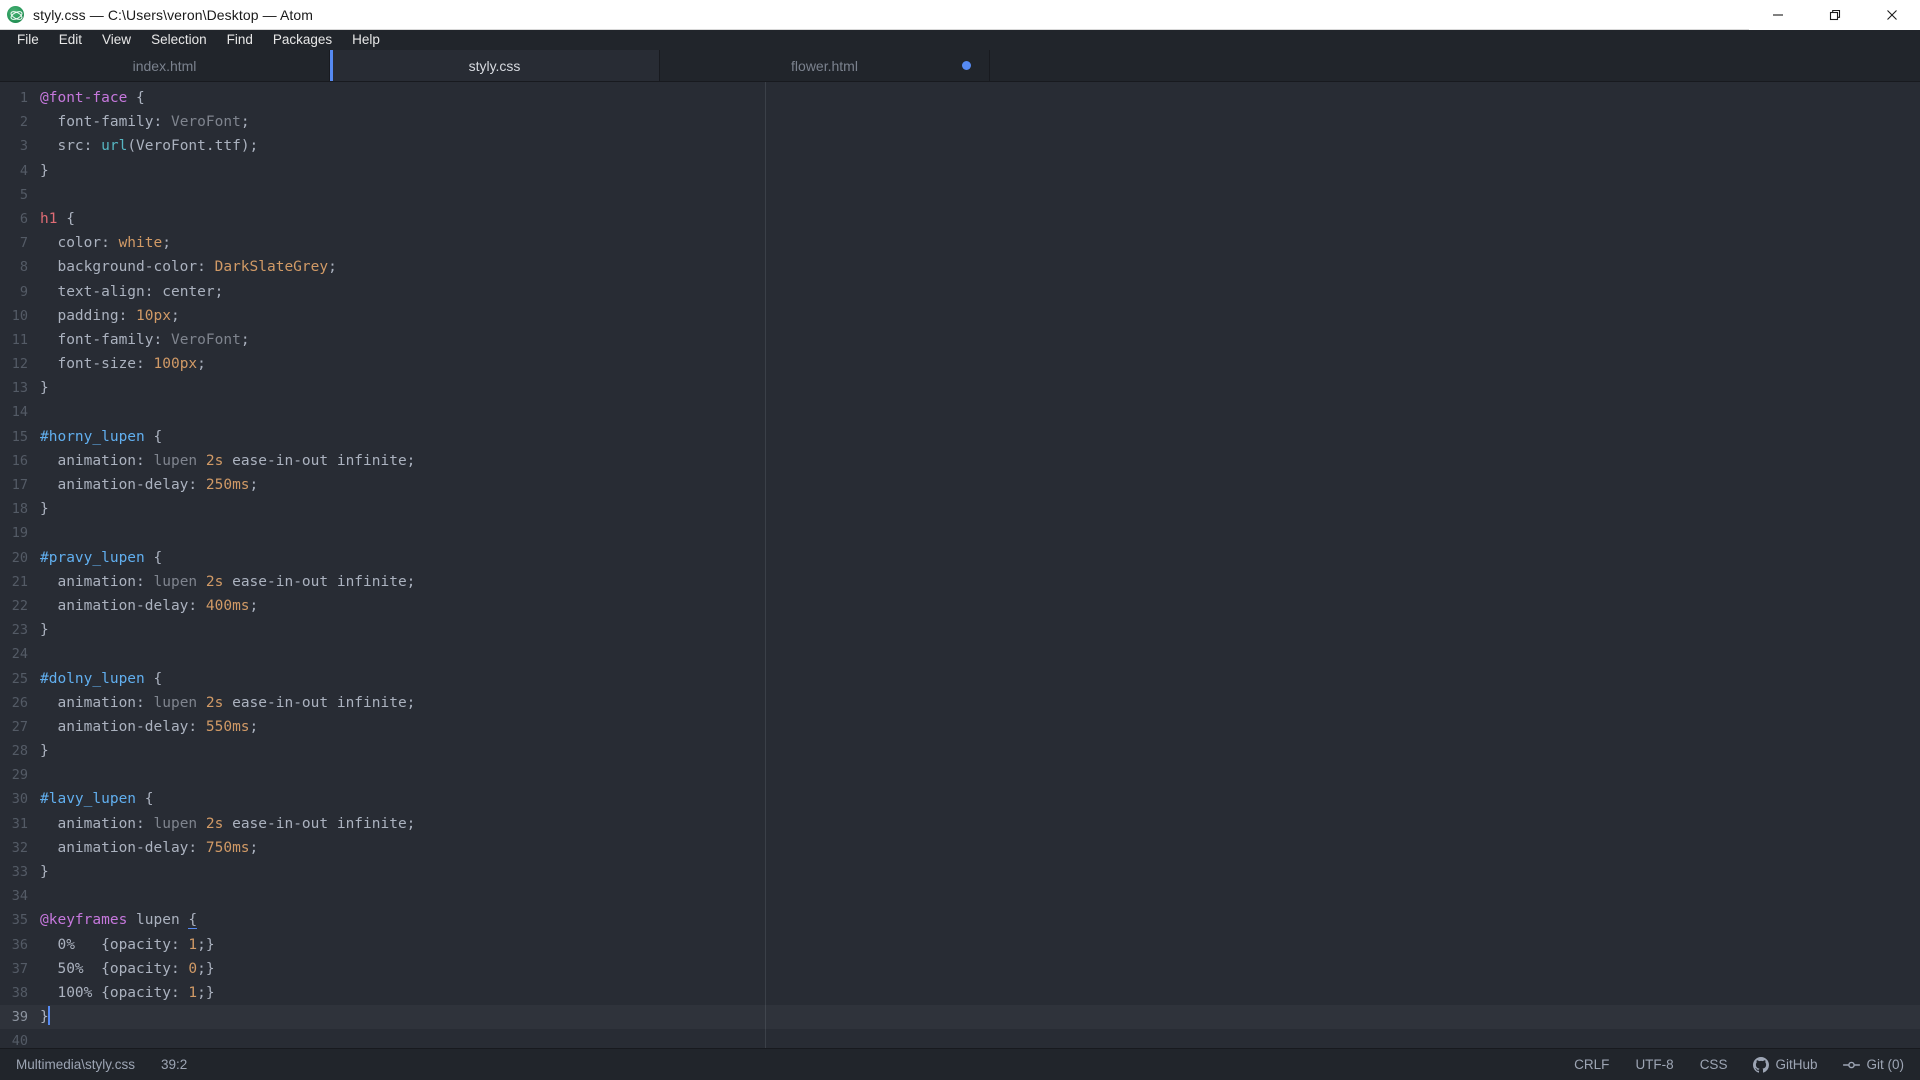  I want to click on editor-line: 17 animation-delay: 250ms;, so click(960, 485).